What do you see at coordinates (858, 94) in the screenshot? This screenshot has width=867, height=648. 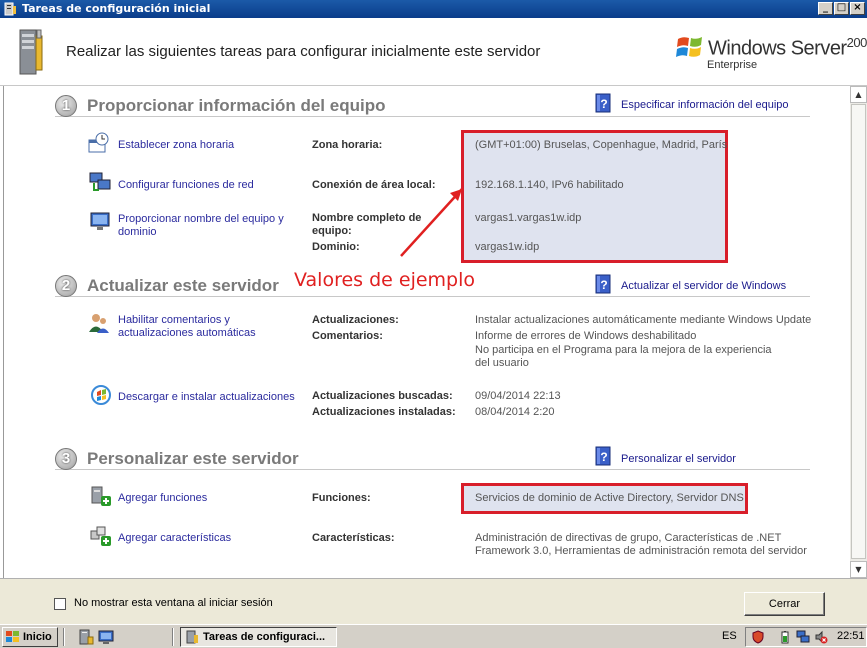 I see `scroll-up-arrow-icon: ▲` at bounding box center [858, 94].